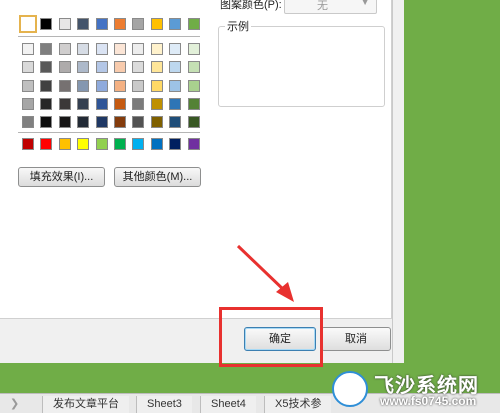 The width and height of the screenshot is (500, 413). I want to click on annotation-highlight-box, so click(271, 337).